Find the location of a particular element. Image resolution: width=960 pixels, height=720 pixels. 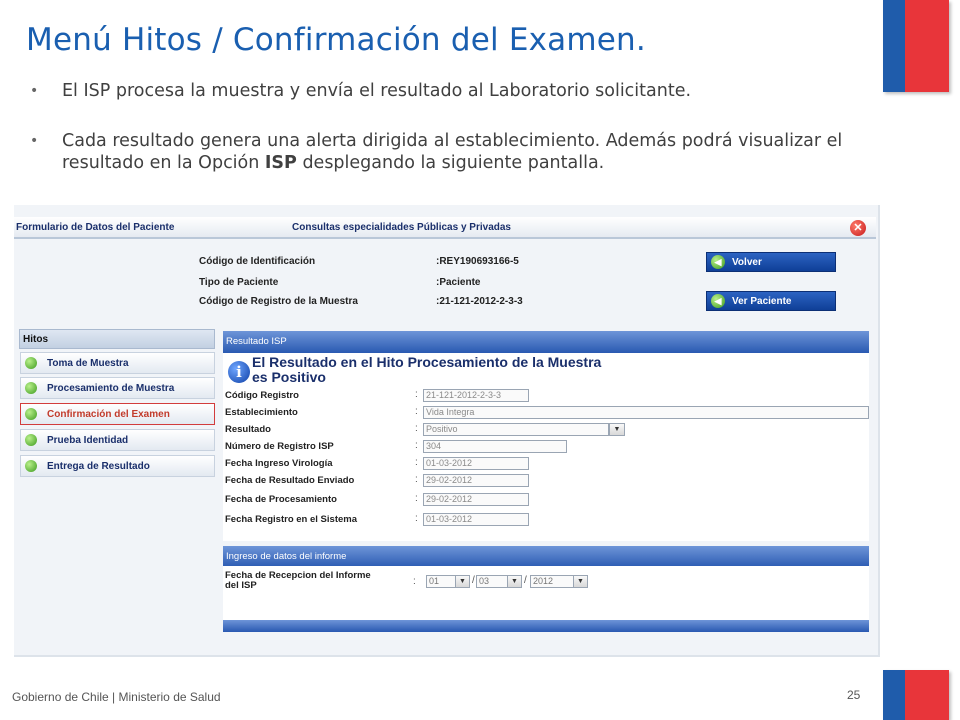

hito-label: Procesamiento de Muestra is located at coordinates (111, 388).